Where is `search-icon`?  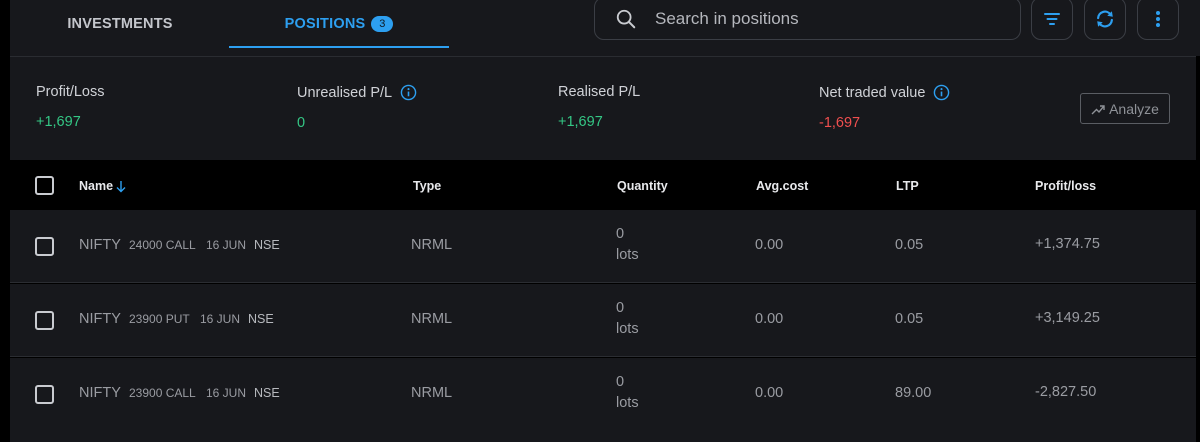
search-icon is located at coordinates (626, 18).